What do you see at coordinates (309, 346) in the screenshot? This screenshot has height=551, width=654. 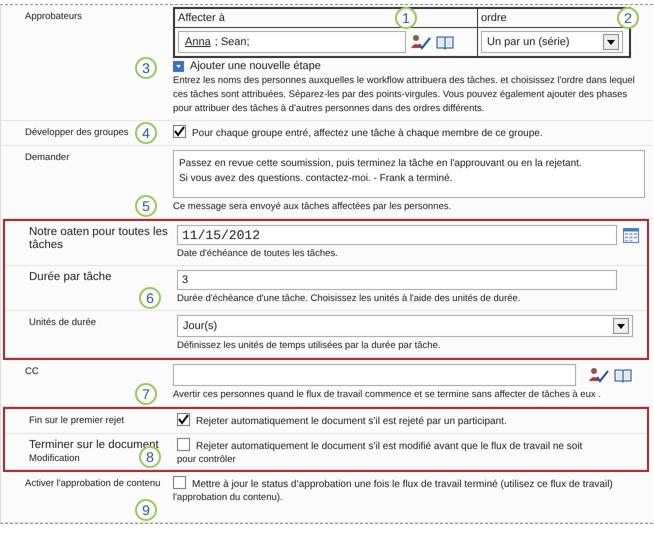 I see `help-text: Définissez les unités de temps utilisées par la durée par tâche.` at bounding box center [309, 346].